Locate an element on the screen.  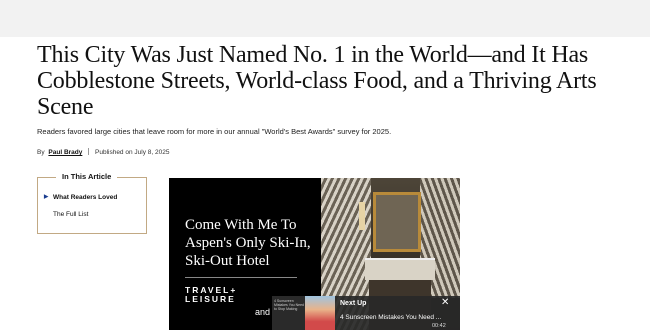
byline-divider is located at coordinates (89, 151).